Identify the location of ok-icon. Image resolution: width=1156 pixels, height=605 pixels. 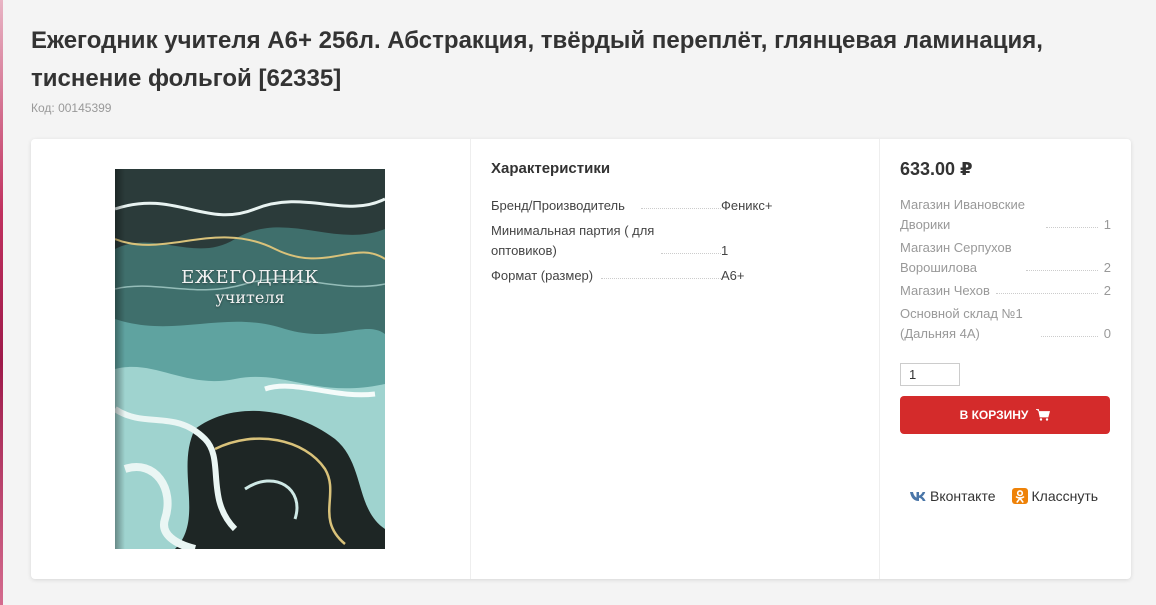
(1019, 496).